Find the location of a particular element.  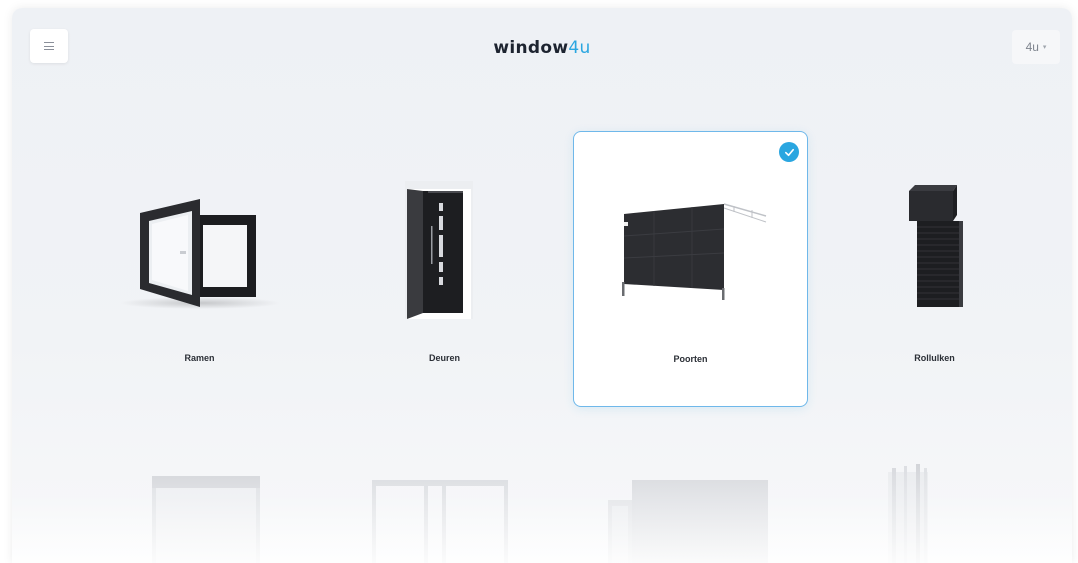

door-product-image is located at coordinates (439, 250).